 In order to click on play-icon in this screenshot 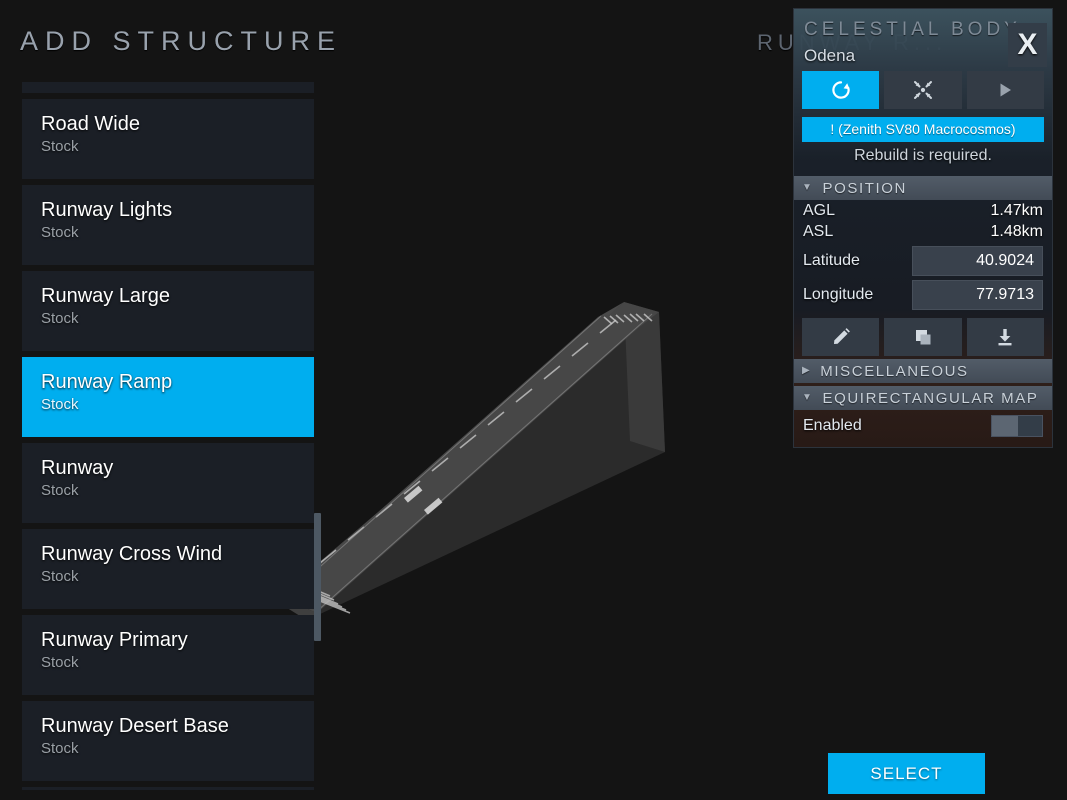, I will do `click(1006, 90)`.